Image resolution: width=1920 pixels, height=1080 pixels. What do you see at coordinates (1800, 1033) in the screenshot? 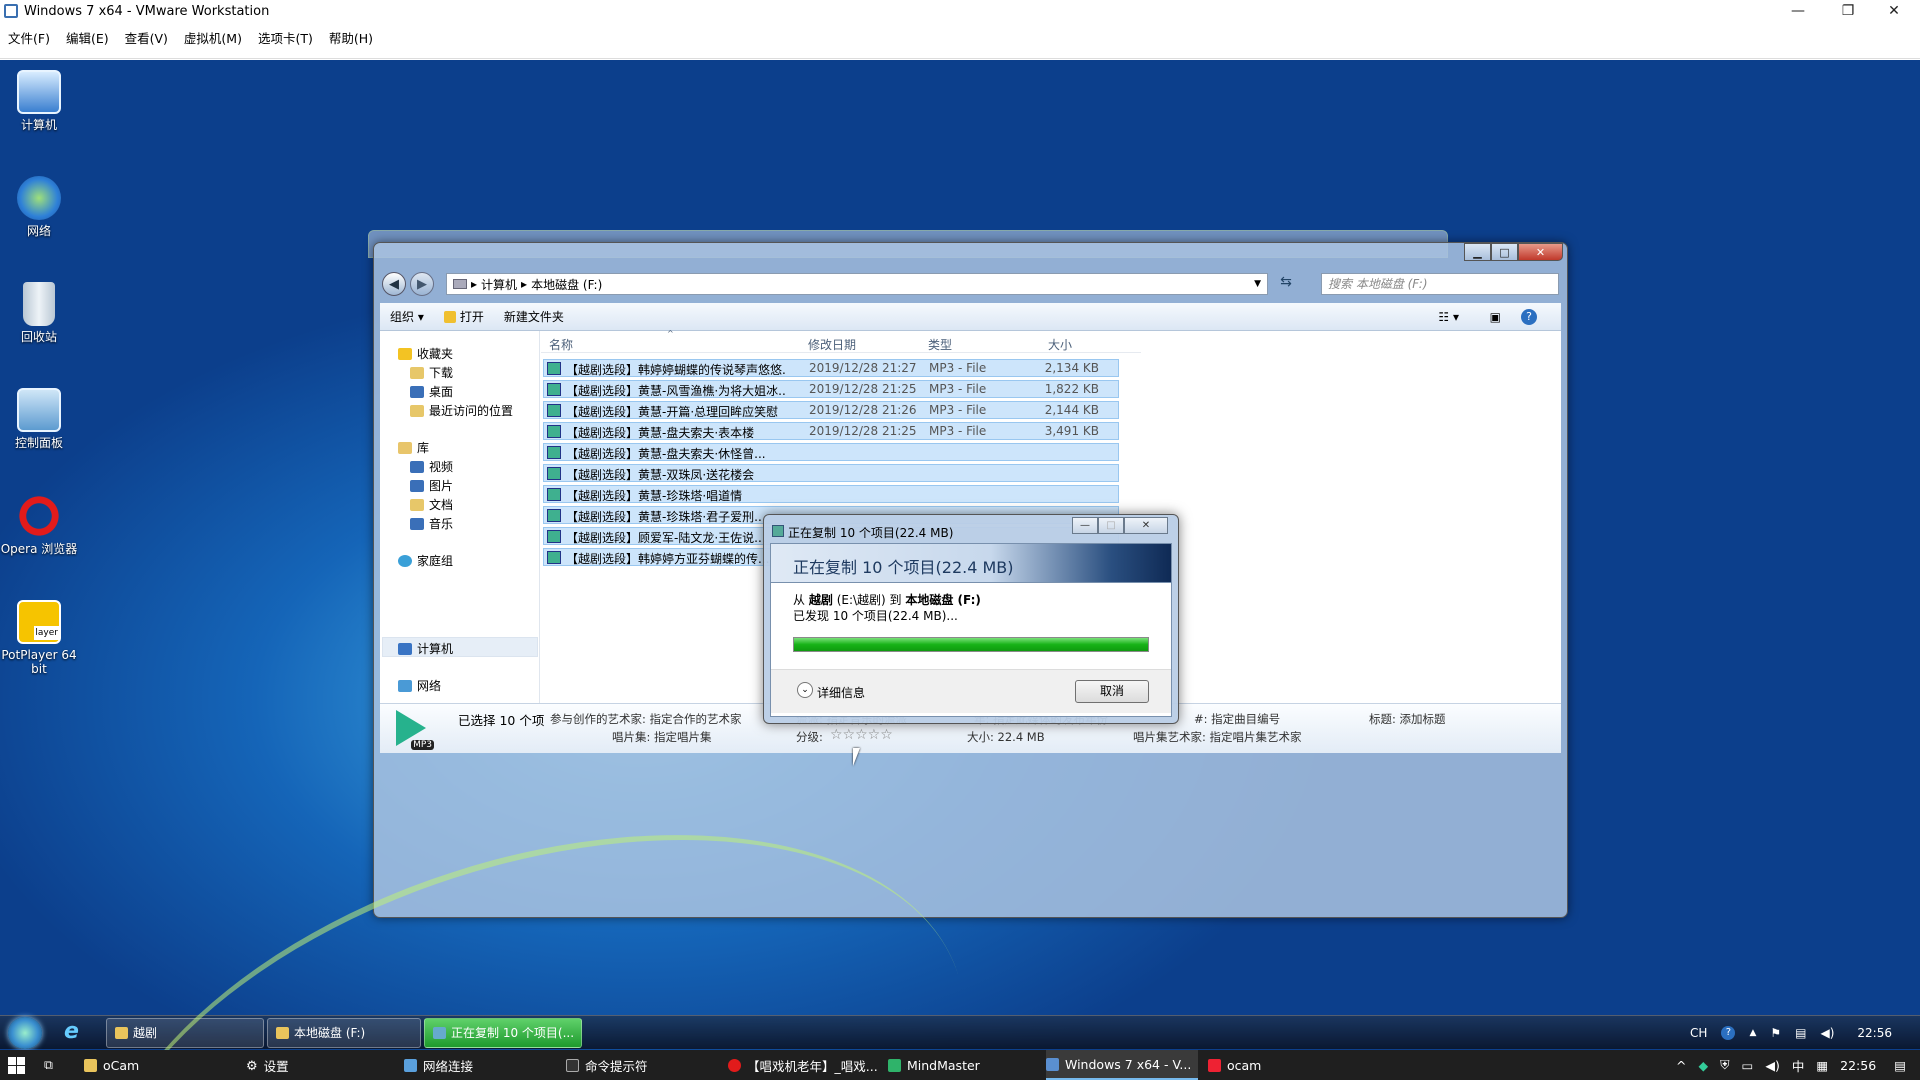
I see `network-status-icon: ▤` at bounding box center [1800, 1033].